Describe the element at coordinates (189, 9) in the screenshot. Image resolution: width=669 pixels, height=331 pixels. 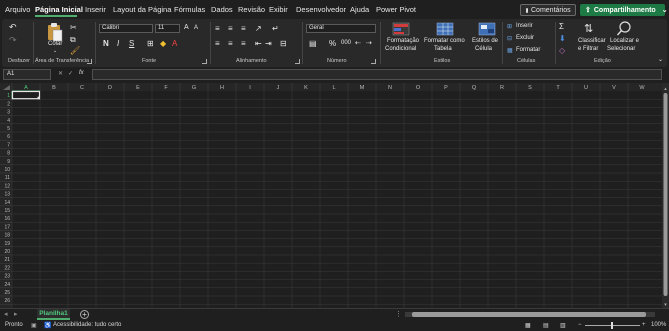
I see `tab-formulas: Fórmulas` at that location.